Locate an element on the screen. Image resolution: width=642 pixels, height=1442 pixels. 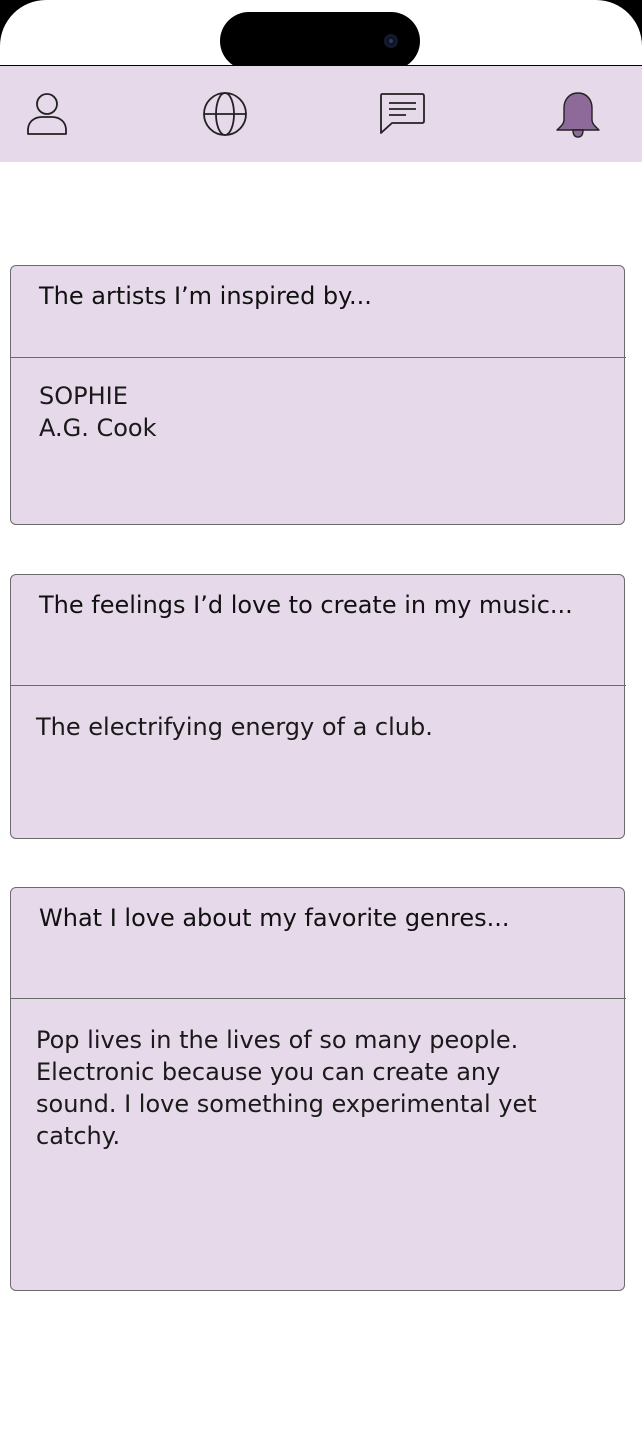
dynamic-island is located at coordinates (320, 41).